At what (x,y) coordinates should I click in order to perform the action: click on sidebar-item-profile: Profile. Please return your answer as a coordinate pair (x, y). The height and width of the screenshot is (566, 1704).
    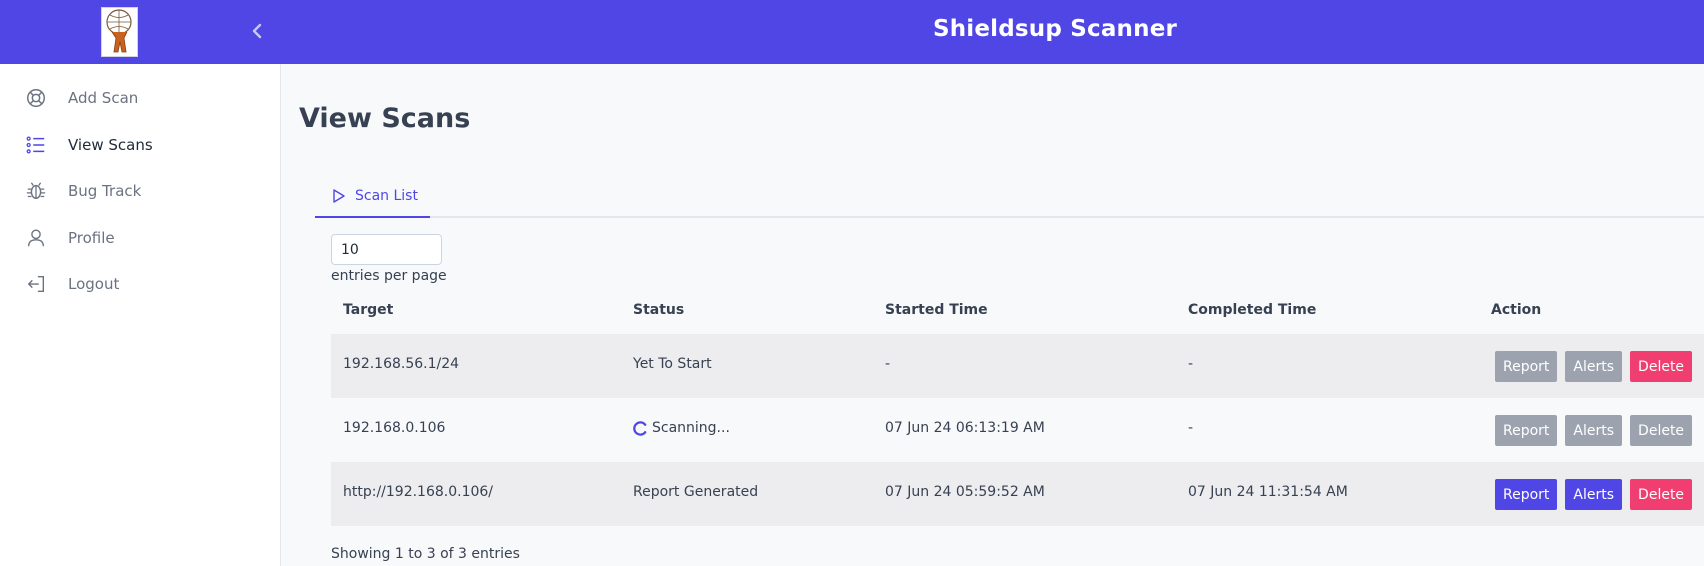
    Looking at the image, I should click on (140, 238).